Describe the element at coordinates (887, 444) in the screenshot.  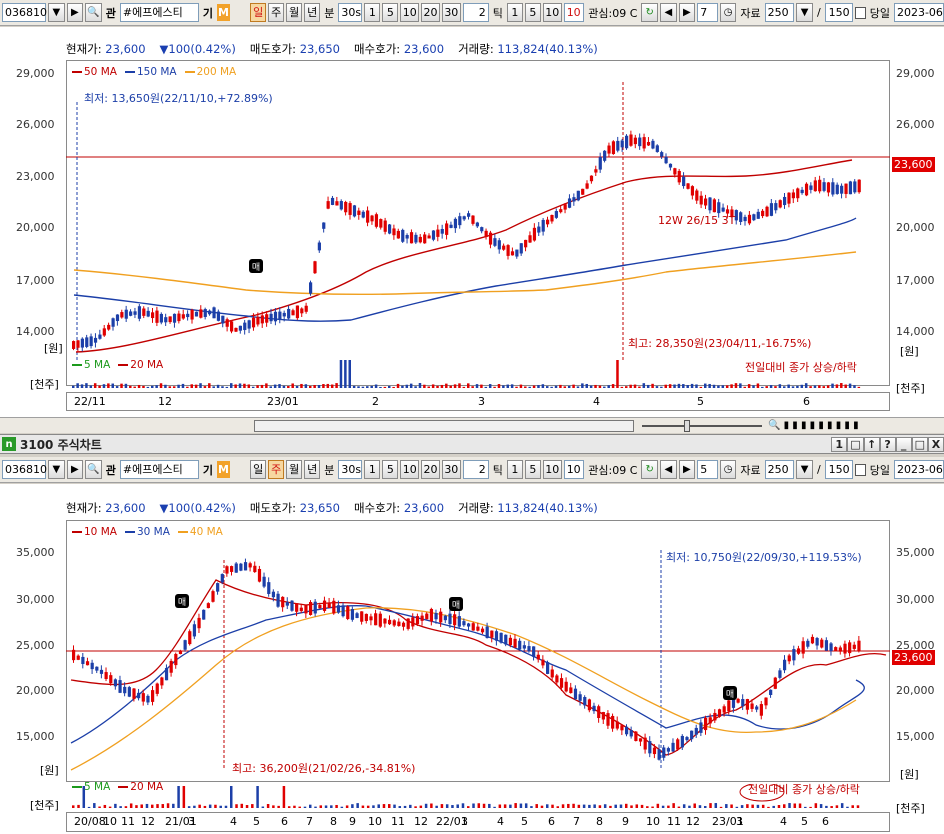
I see `window-btn-help: ?` at that location.